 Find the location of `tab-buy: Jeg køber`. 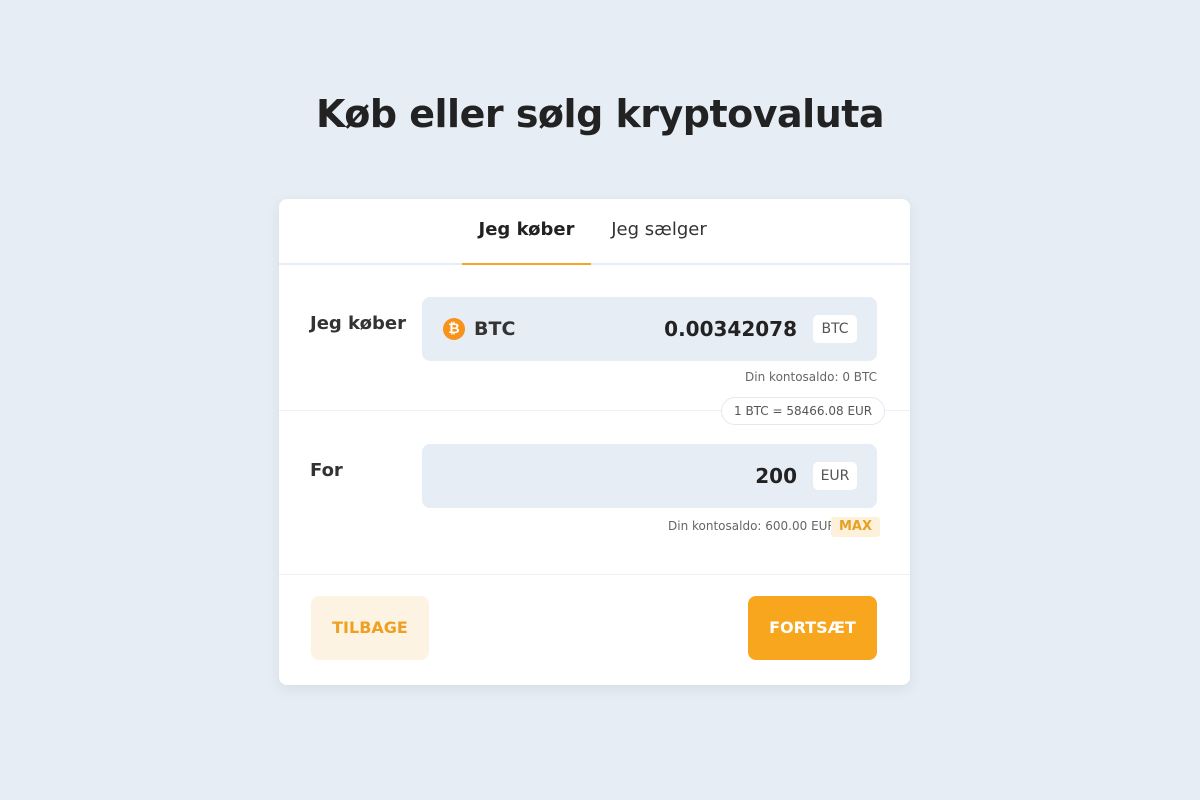

tab-buy: Jeg køber is located at coordinates (526, 232).